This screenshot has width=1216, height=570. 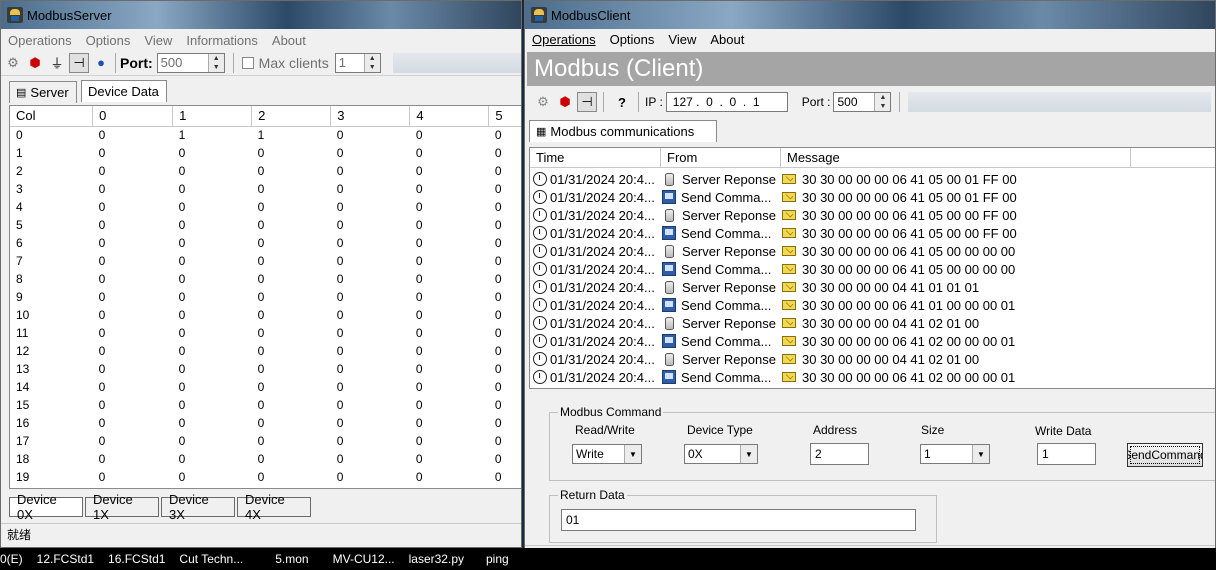 What do you see at coordinates (265, 387) in the screenshot?
I see `table-row: 14 0 0 0 0 0 0` at bounding box center [265, 387].